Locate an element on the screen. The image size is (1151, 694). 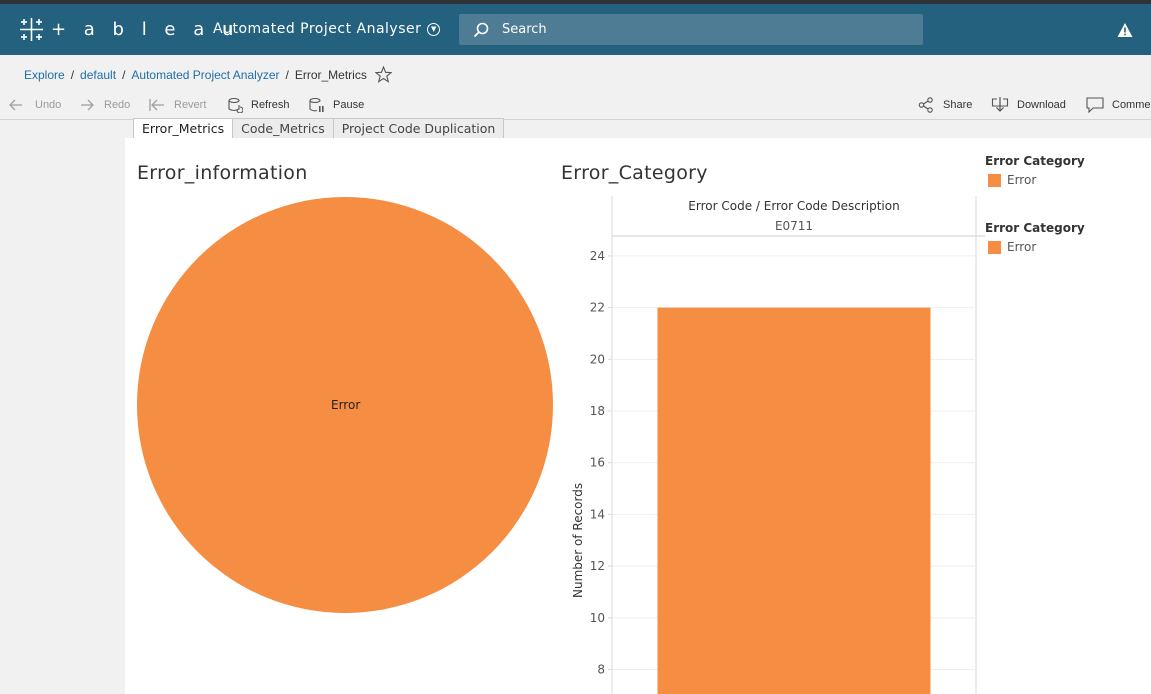
favorite-star-icon is located at coordinates (383, 74).